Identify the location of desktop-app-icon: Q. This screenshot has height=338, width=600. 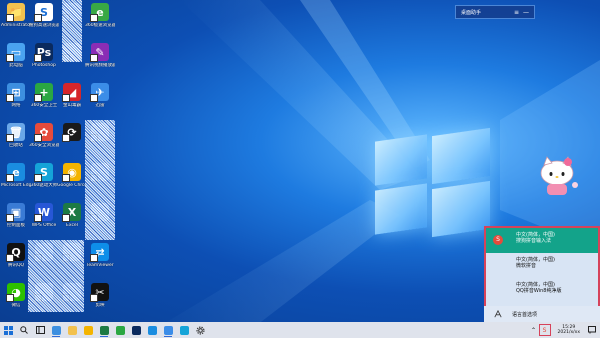
(15, 252).